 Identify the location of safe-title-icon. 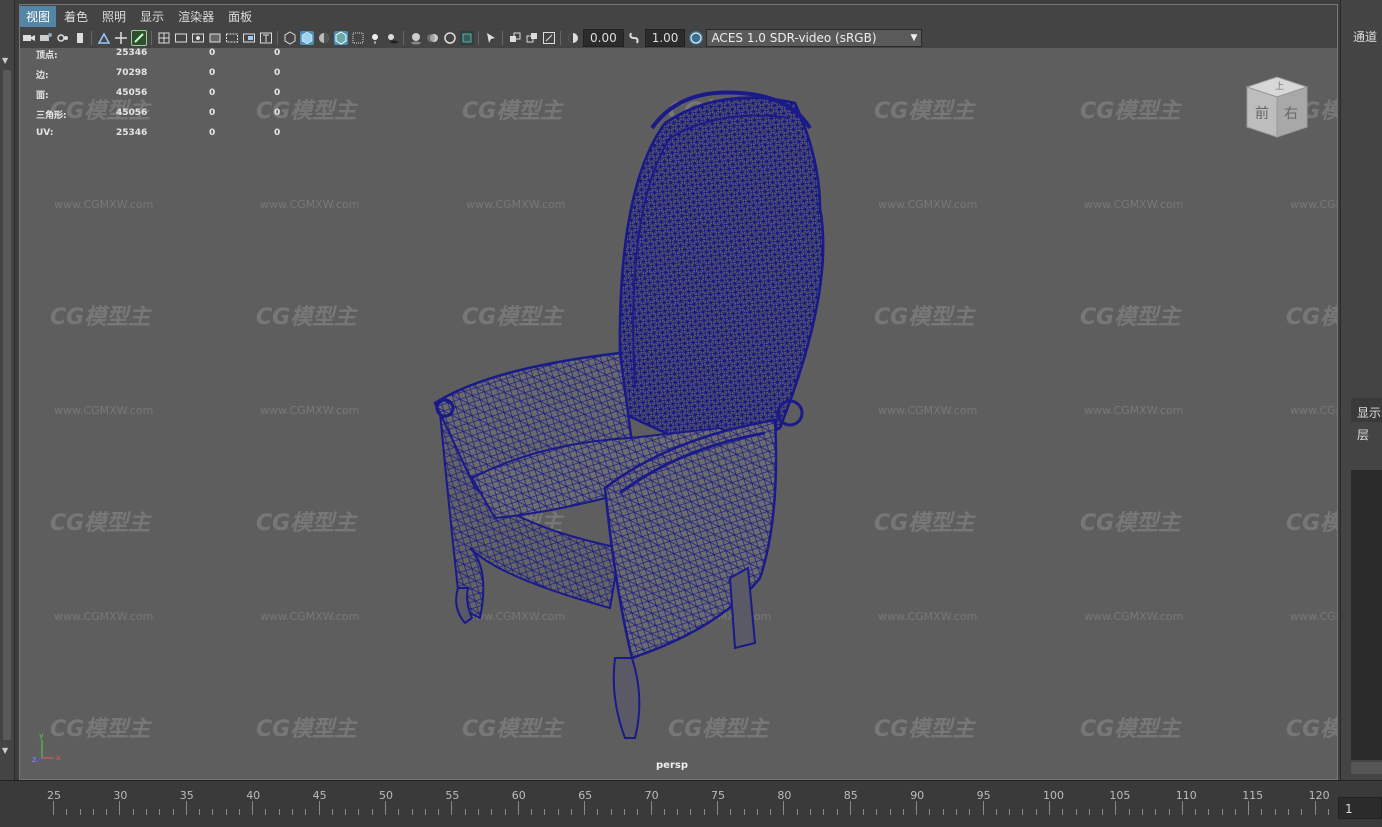
(266, 38).